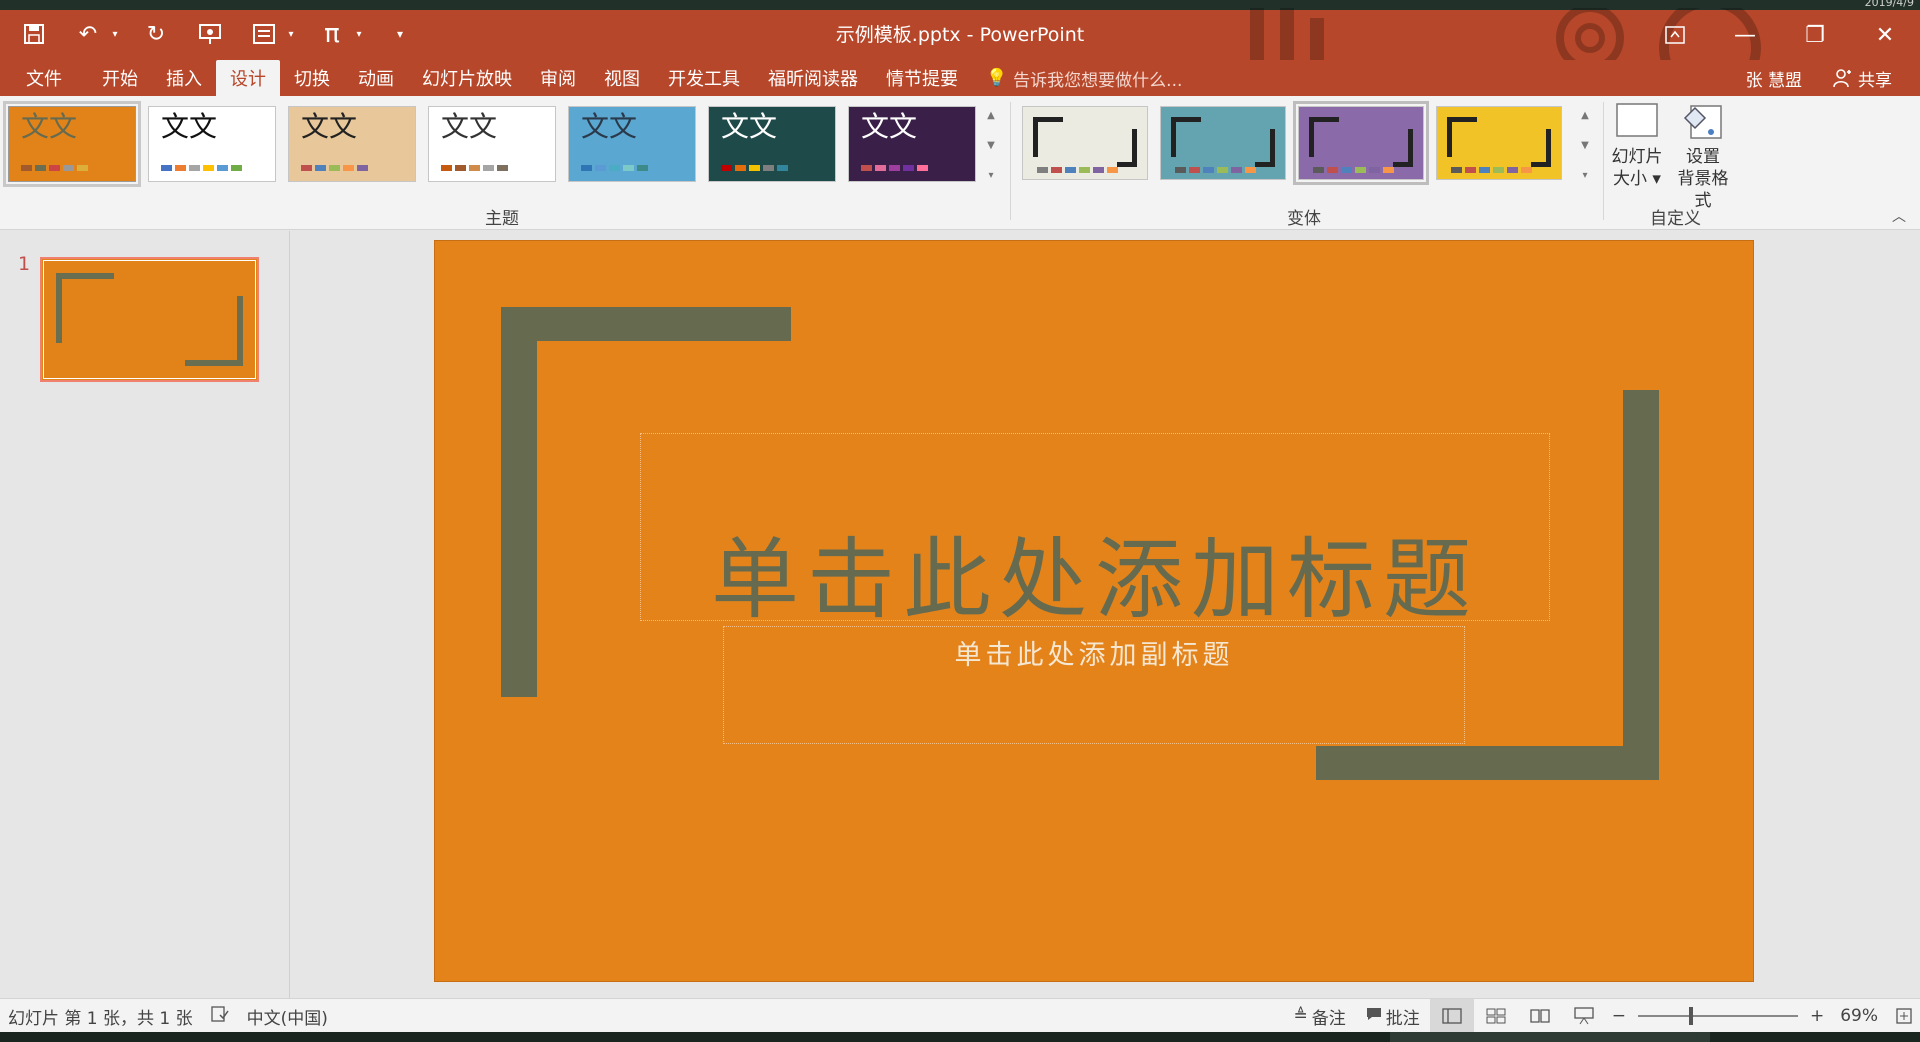 This screenshot has width=1920, height=1042. Describe the element at coordinates (85, 308) in the screenshot. I see `thumb-top-left-bracket` at that location.